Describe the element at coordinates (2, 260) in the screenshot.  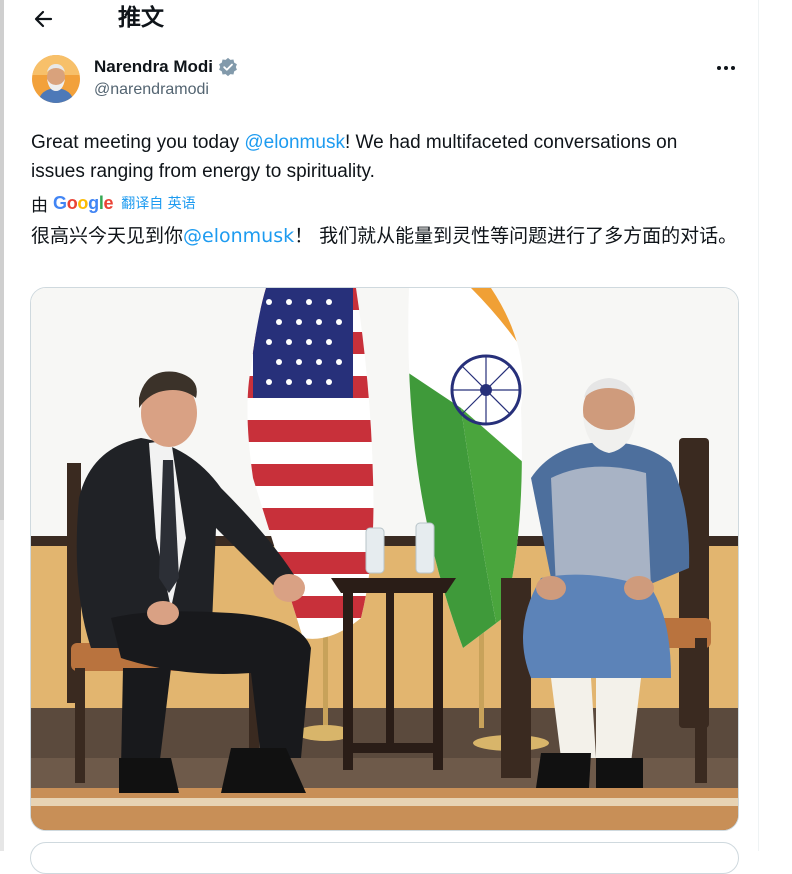
I see `scrollbar-thumb` at that location.